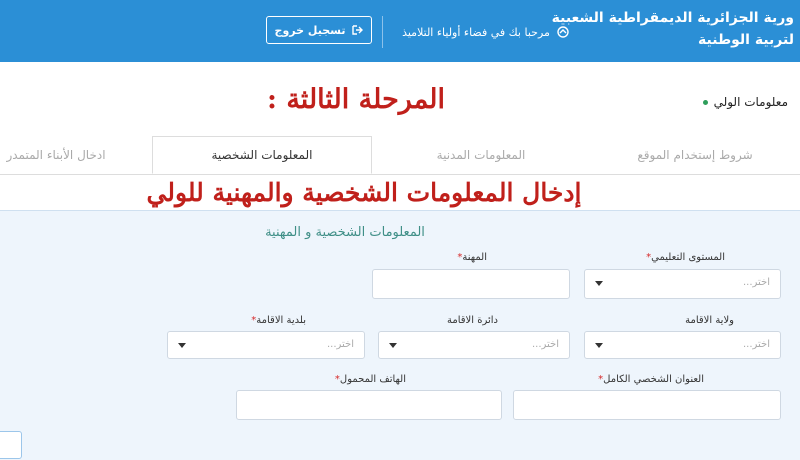  What do you see at coordinates (472, 257) in the screenshot?
I see `profession-label: المهنة*` at bounding box center [472, 257].